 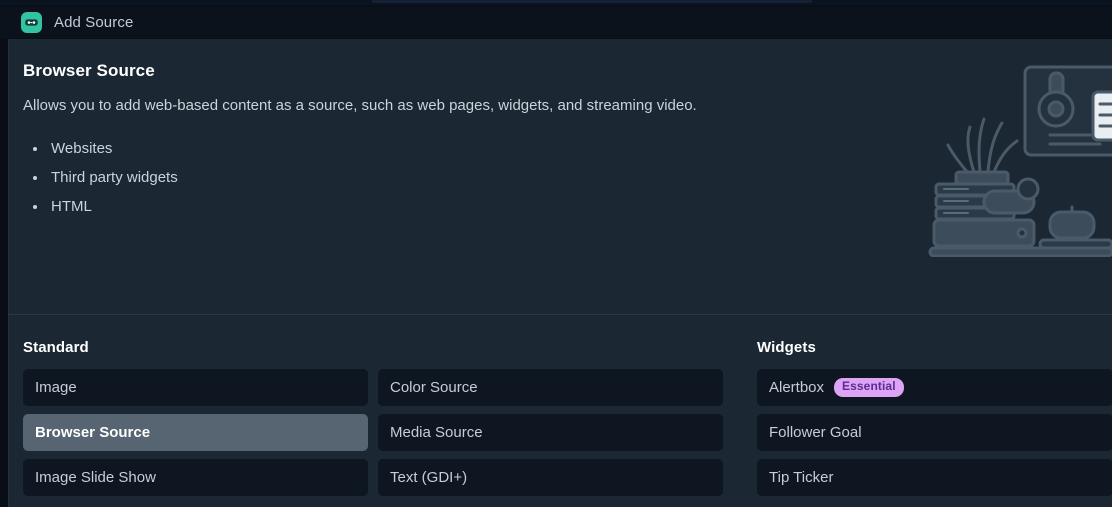 What do you see at coordinates (797, 387) in the screenshot?
I see `source-item-label: Alertbox` at bounding box center [797, 387].